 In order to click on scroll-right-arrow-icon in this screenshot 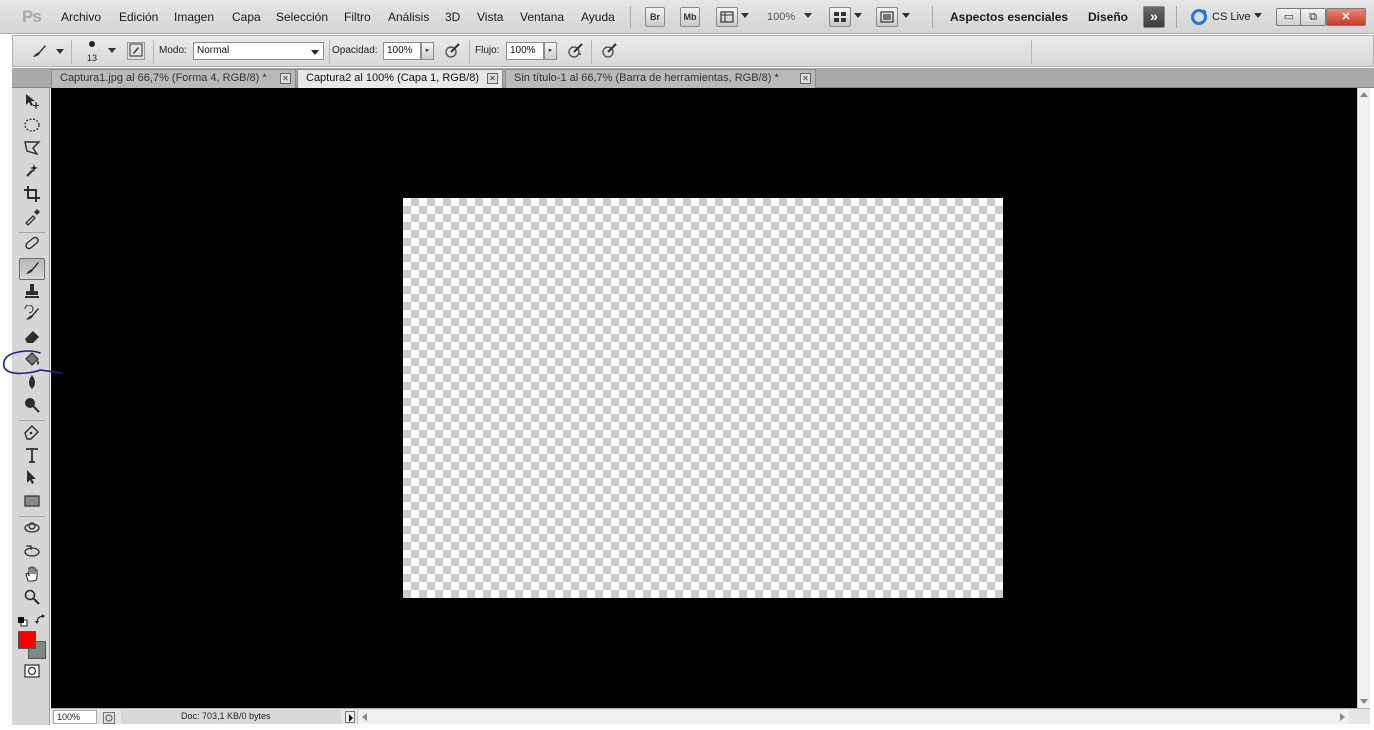, I will do `click(1342, 717)`.